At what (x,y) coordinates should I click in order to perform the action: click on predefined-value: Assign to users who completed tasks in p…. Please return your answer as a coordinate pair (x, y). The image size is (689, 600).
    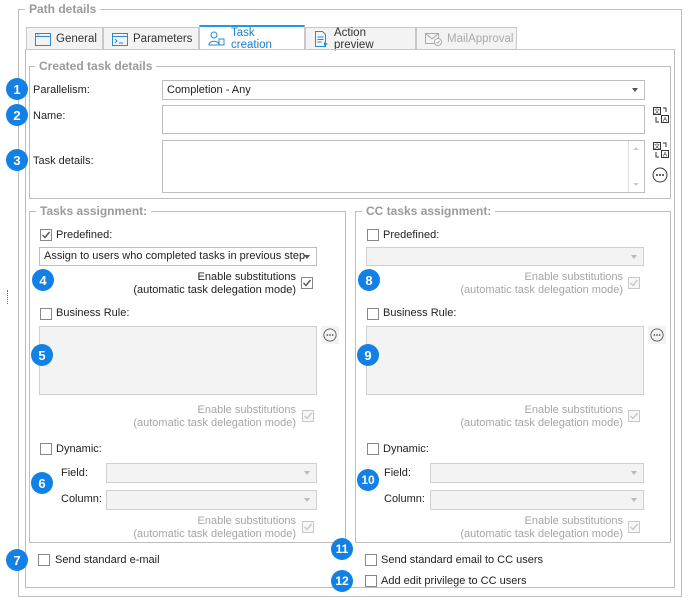
    Looking at the image, I should click on (175, 256).